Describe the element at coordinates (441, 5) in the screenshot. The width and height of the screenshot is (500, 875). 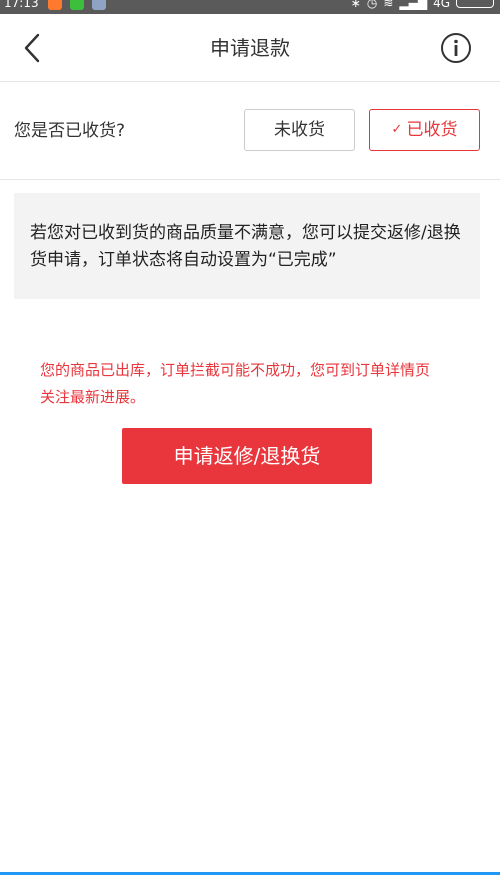
I see `network-type: 4G` at that location.